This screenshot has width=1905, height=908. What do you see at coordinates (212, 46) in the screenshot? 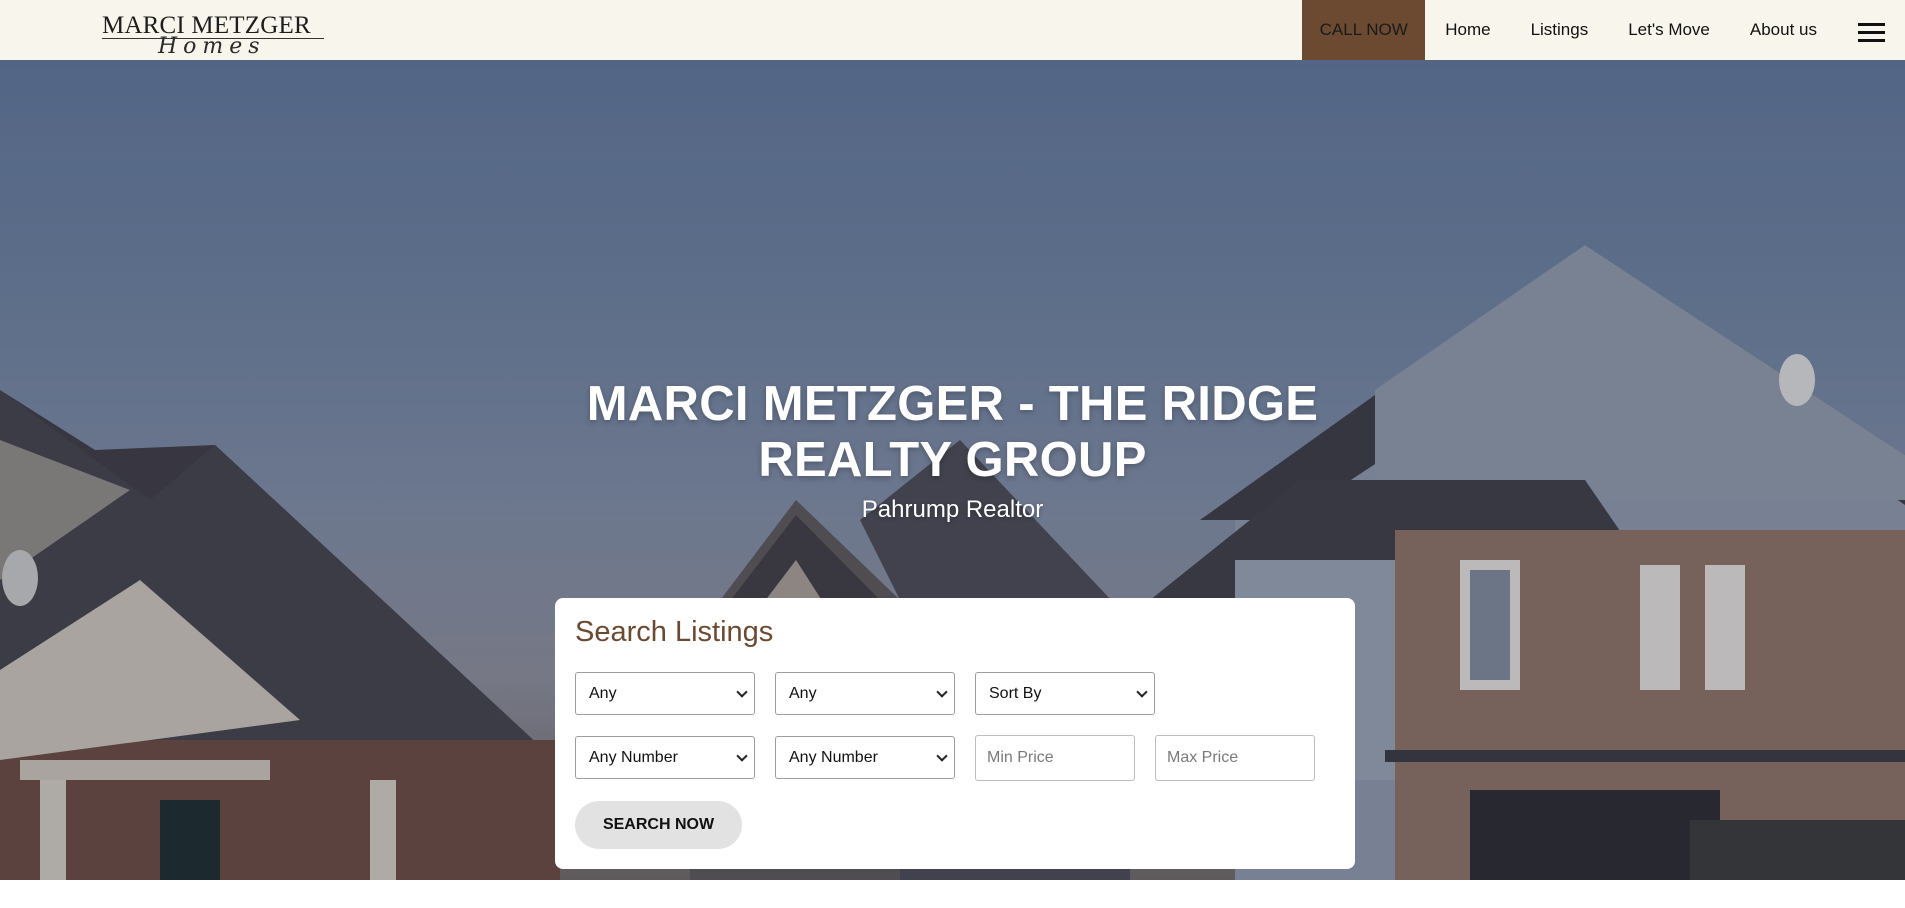
I see `logo-script-text: Homes` at bounding box center [212, 46].